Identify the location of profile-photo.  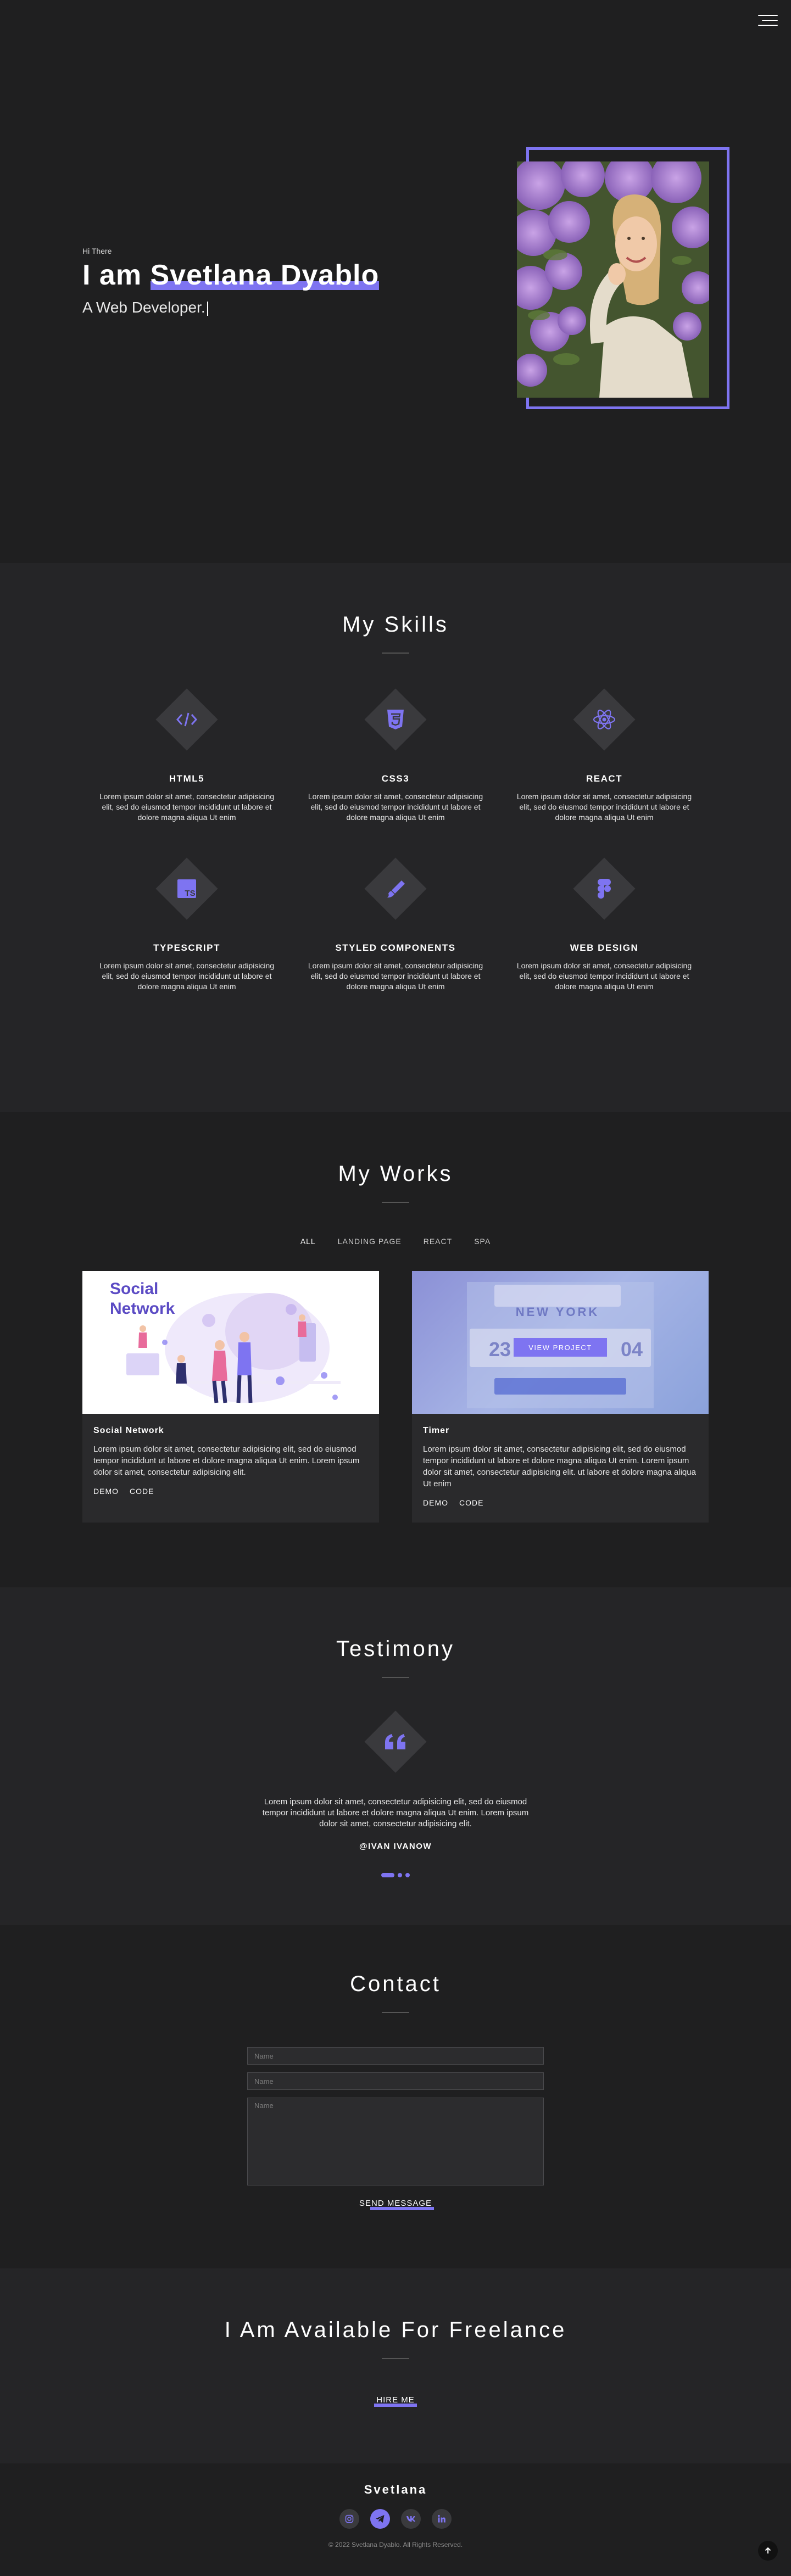
(613, 279).